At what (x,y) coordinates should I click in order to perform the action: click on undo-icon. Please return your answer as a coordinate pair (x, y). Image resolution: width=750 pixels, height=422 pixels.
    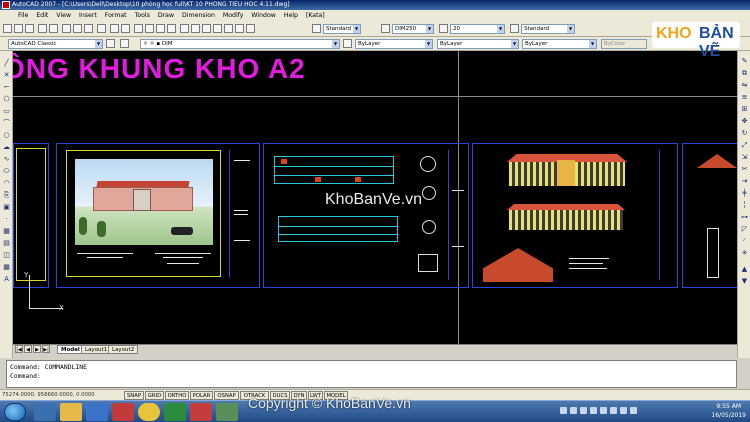
    Looking at the image, I should click on (114, 28).